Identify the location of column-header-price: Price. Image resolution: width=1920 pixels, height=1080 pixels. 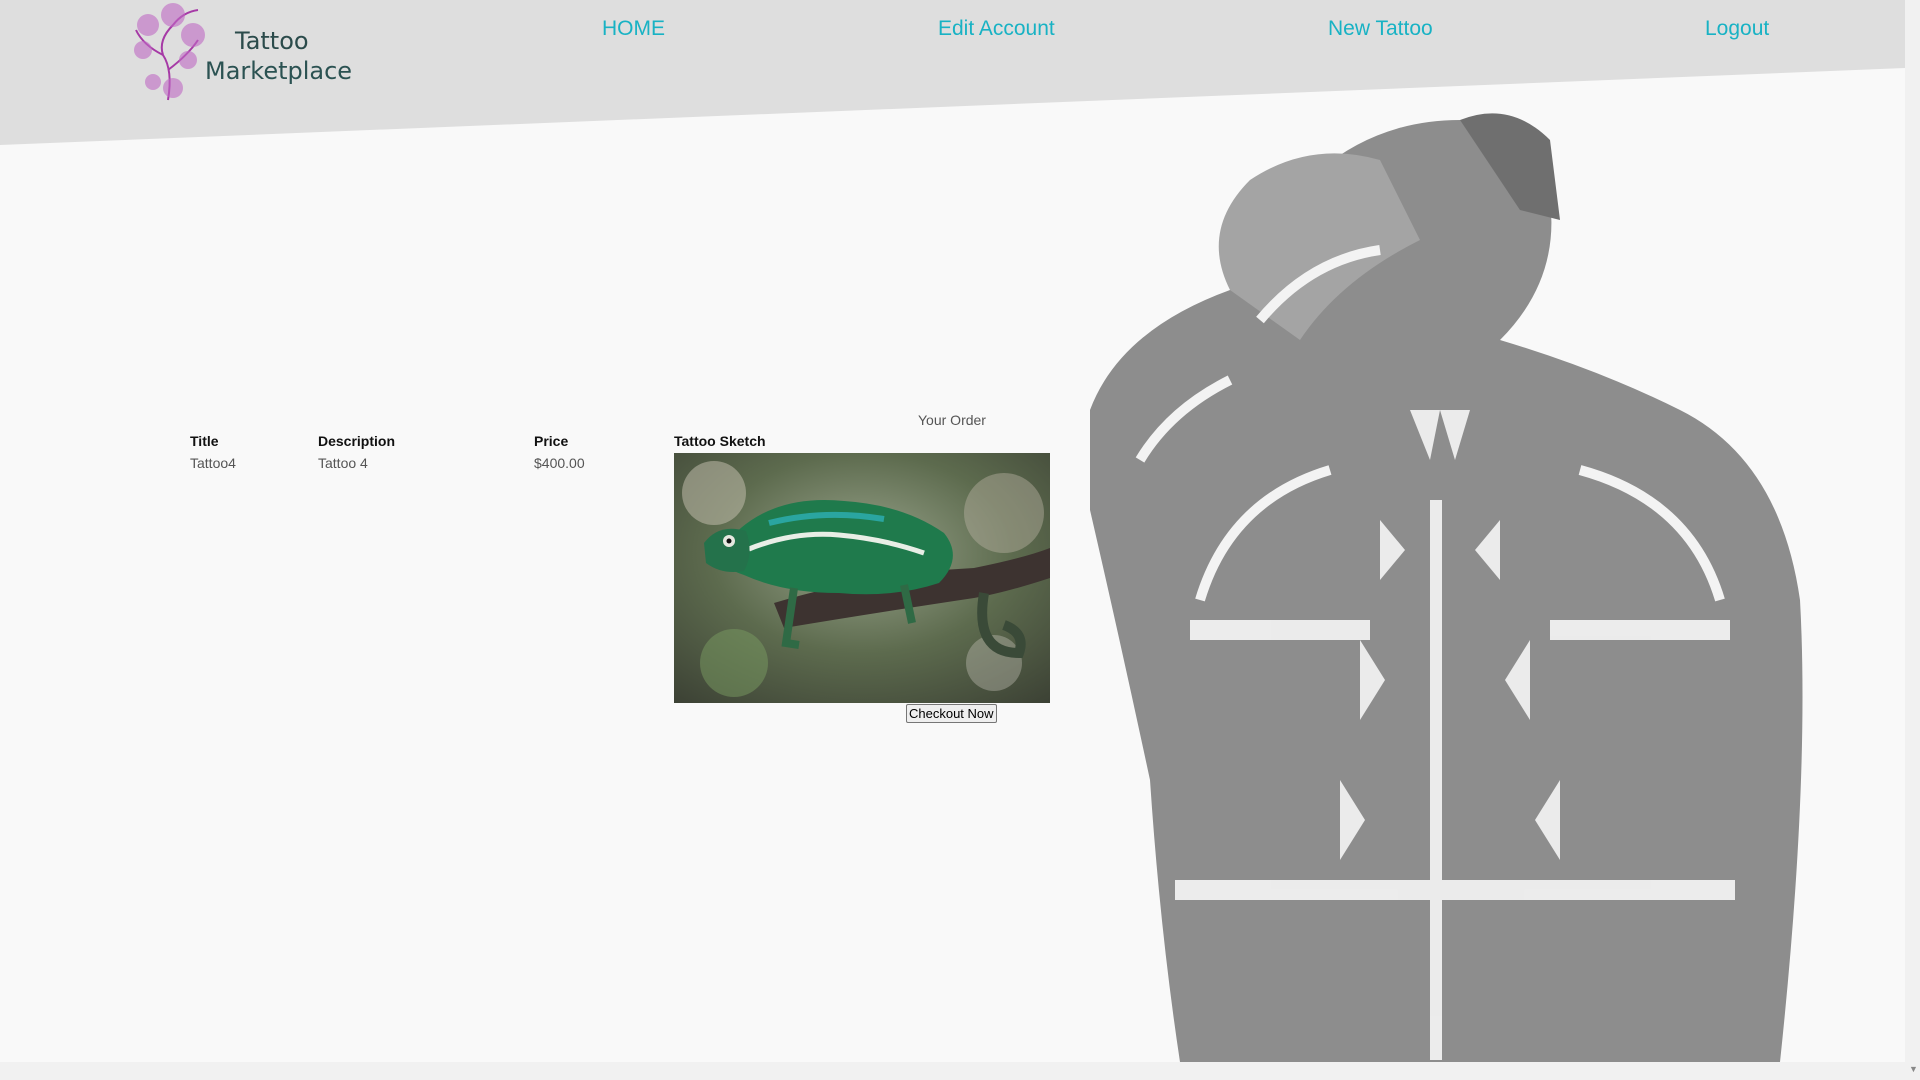
(551, 441).